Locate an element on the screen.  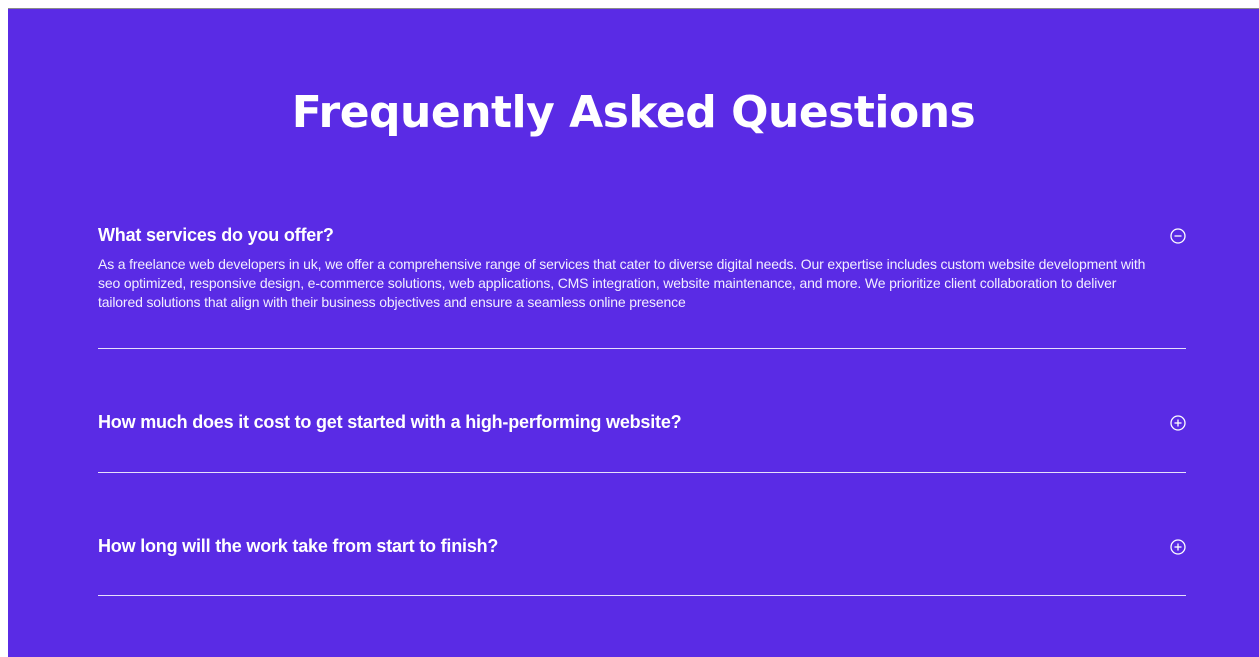
minus-circle-icon is located at coordinates (1178, 236).